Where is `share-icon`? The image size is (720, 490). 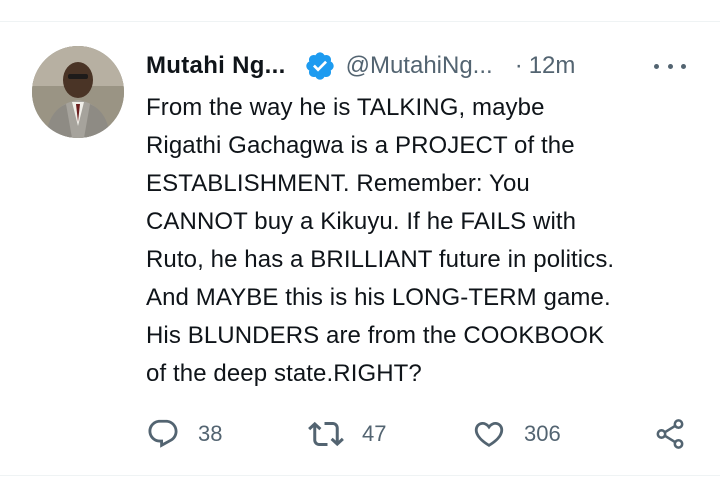
share-icon is located at coordinates (670, 434).